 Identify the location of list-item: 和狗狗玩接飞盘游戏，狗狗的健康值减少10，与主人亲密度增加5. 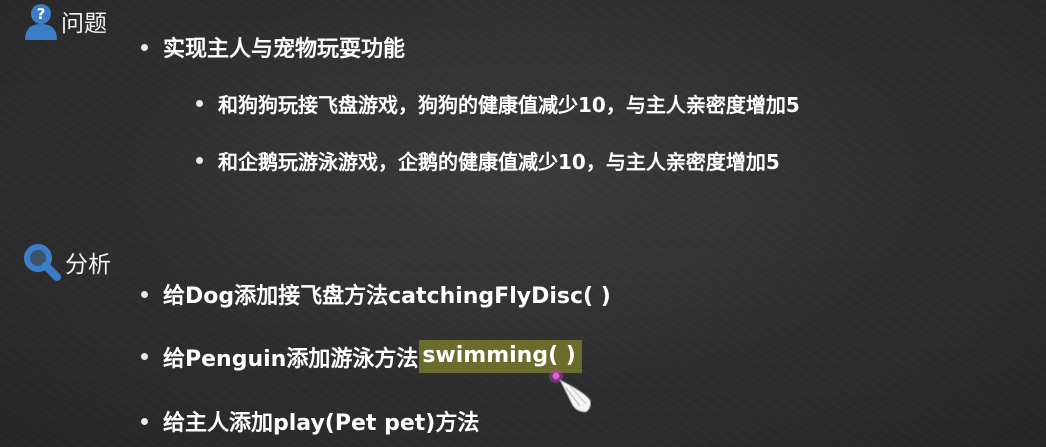
(498, 103).